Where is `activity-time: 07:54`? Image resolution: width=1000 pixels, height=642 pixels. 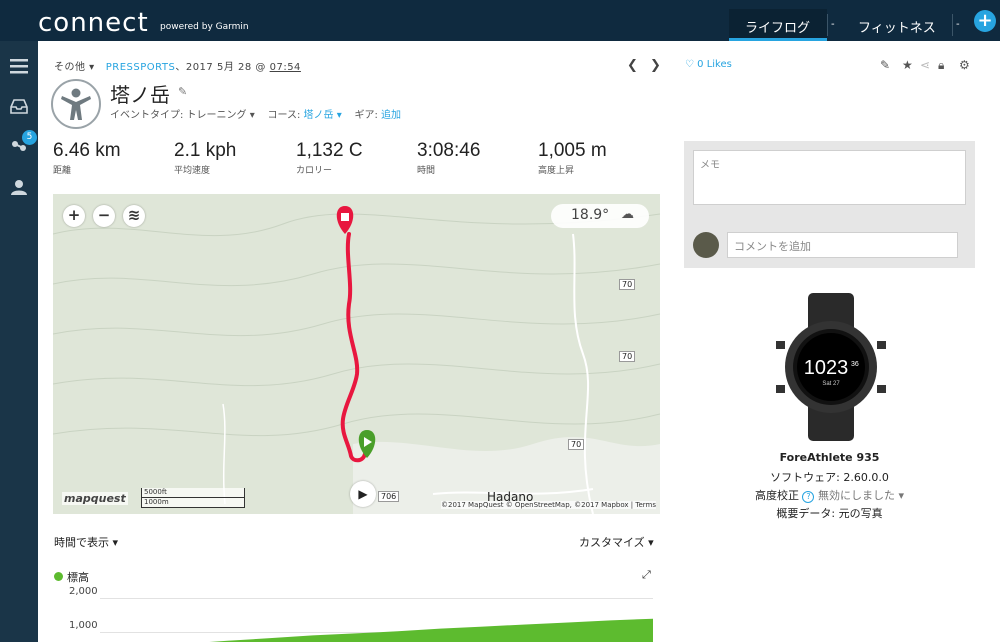 activity-time: 07:54 is located at coordinates (285, 67).